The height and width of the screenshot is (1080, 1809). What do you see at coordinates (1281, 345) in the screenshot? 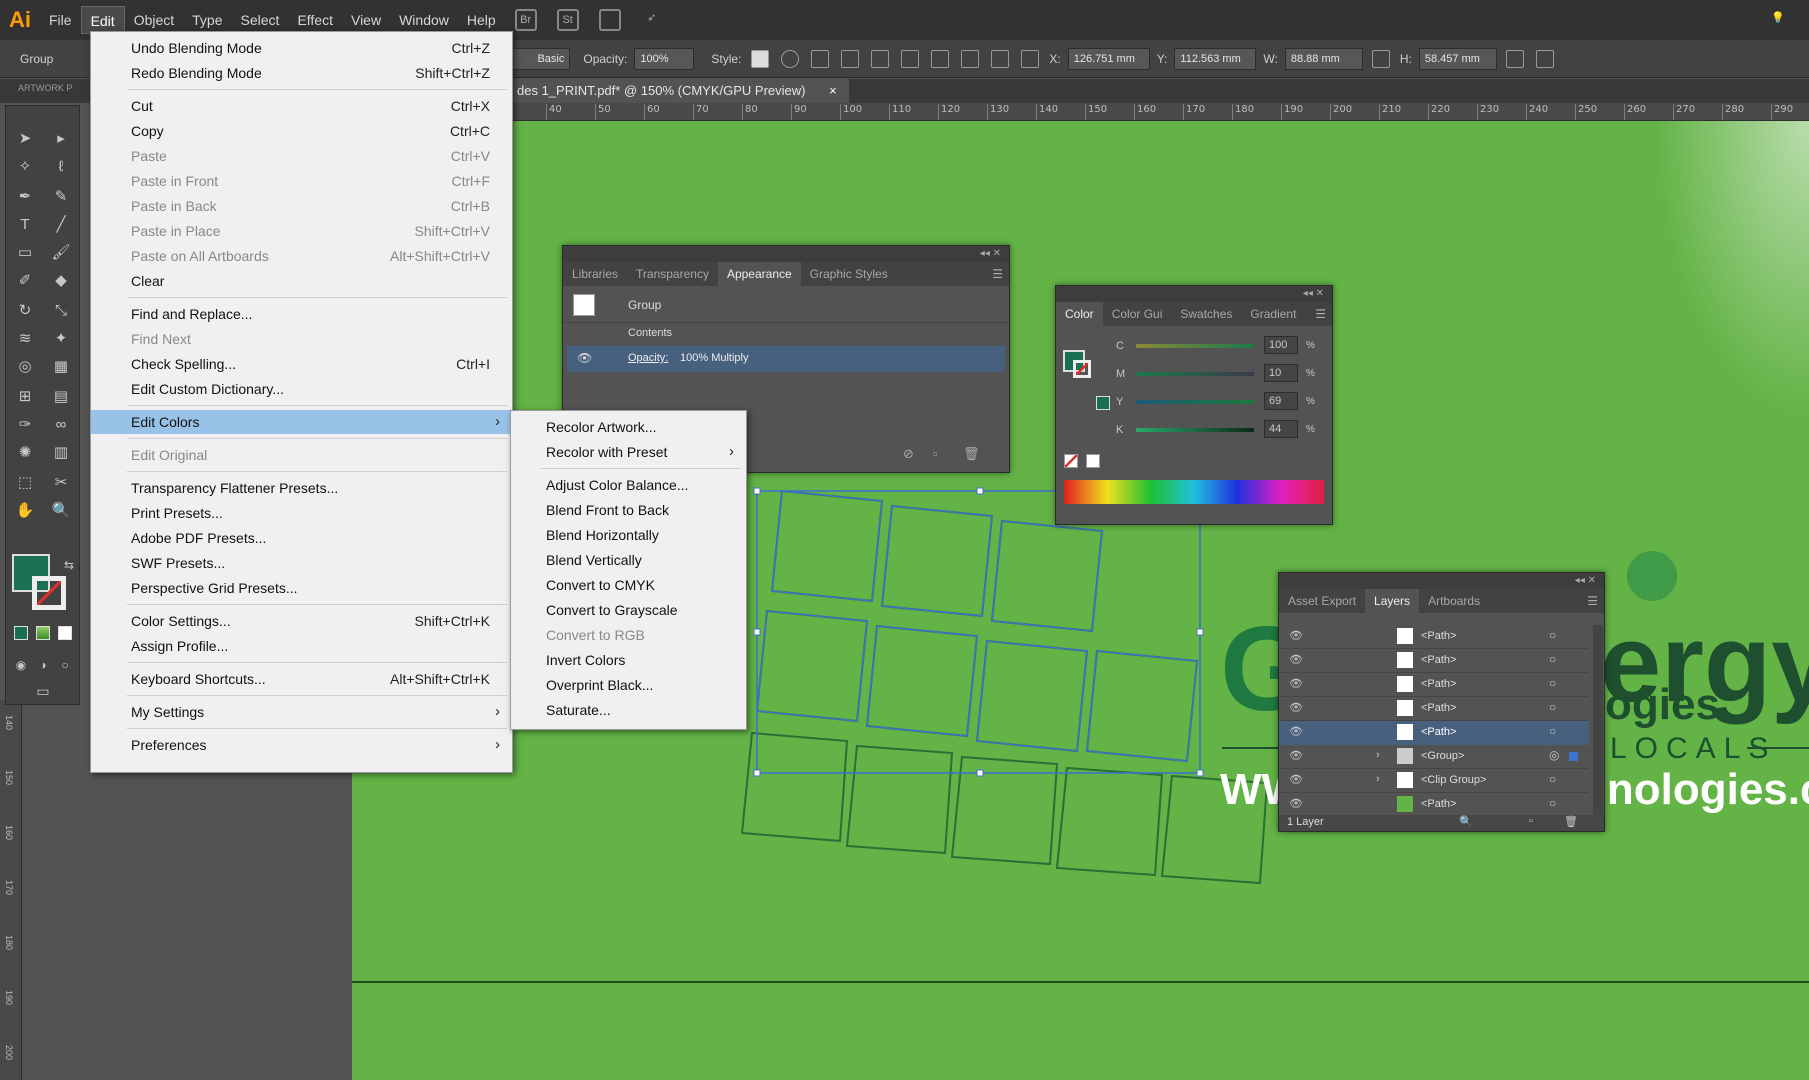
I see `channel-value-field: 100` at bounding box center [1281, 345].